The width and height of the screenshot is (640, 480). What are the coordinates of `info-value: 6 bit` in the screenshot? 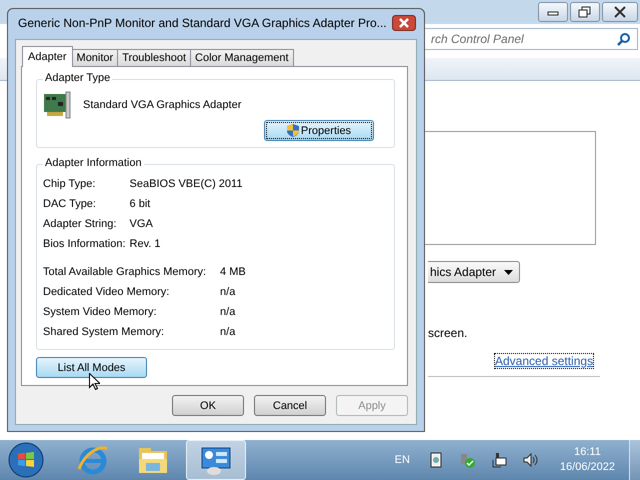 It's located at (141, 204).